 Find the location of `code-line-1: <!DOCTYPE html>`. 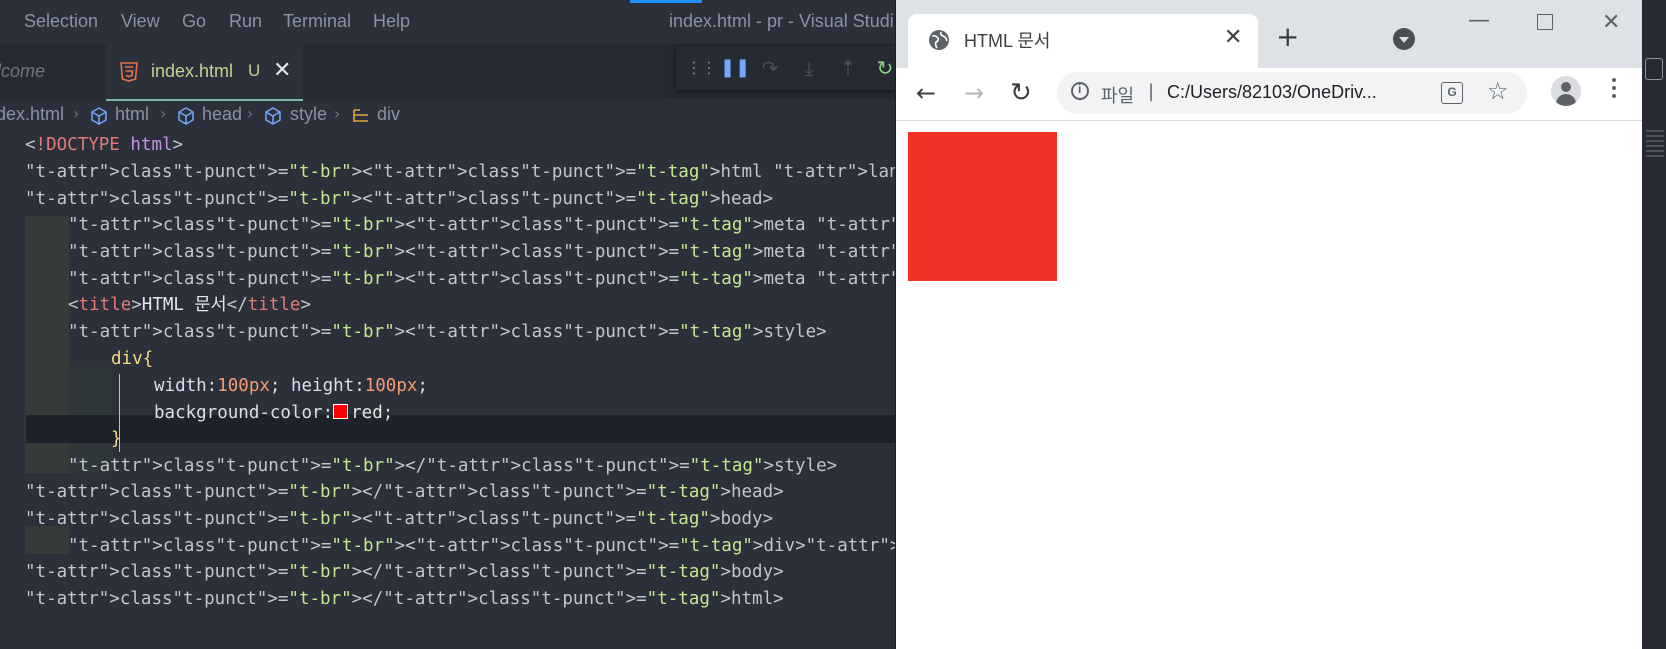

code-line-1: <!DOCTYPE html> is located at coordinates (104, 145).